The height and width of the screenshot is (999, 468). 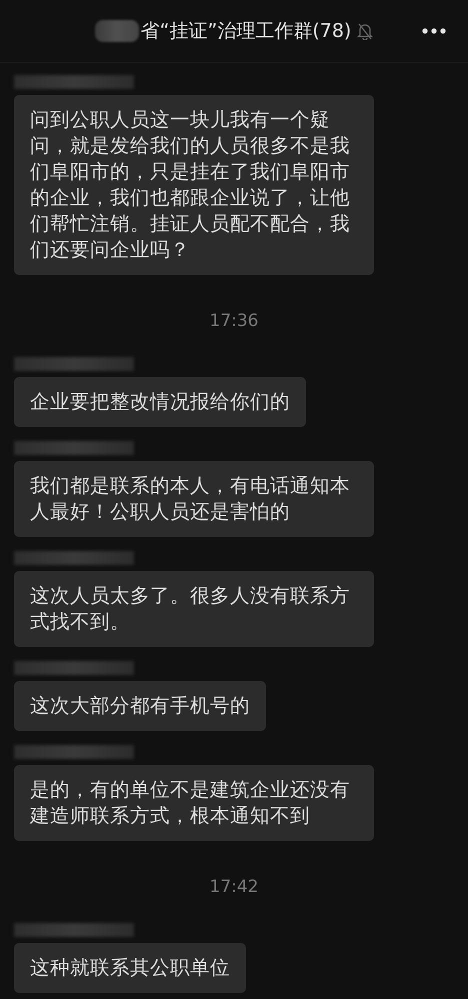 I want to click on message-bubble: 我们都是联系的本人，有电话通知本人最好！公职人员还是害怕的, so click(x=194, y=499).